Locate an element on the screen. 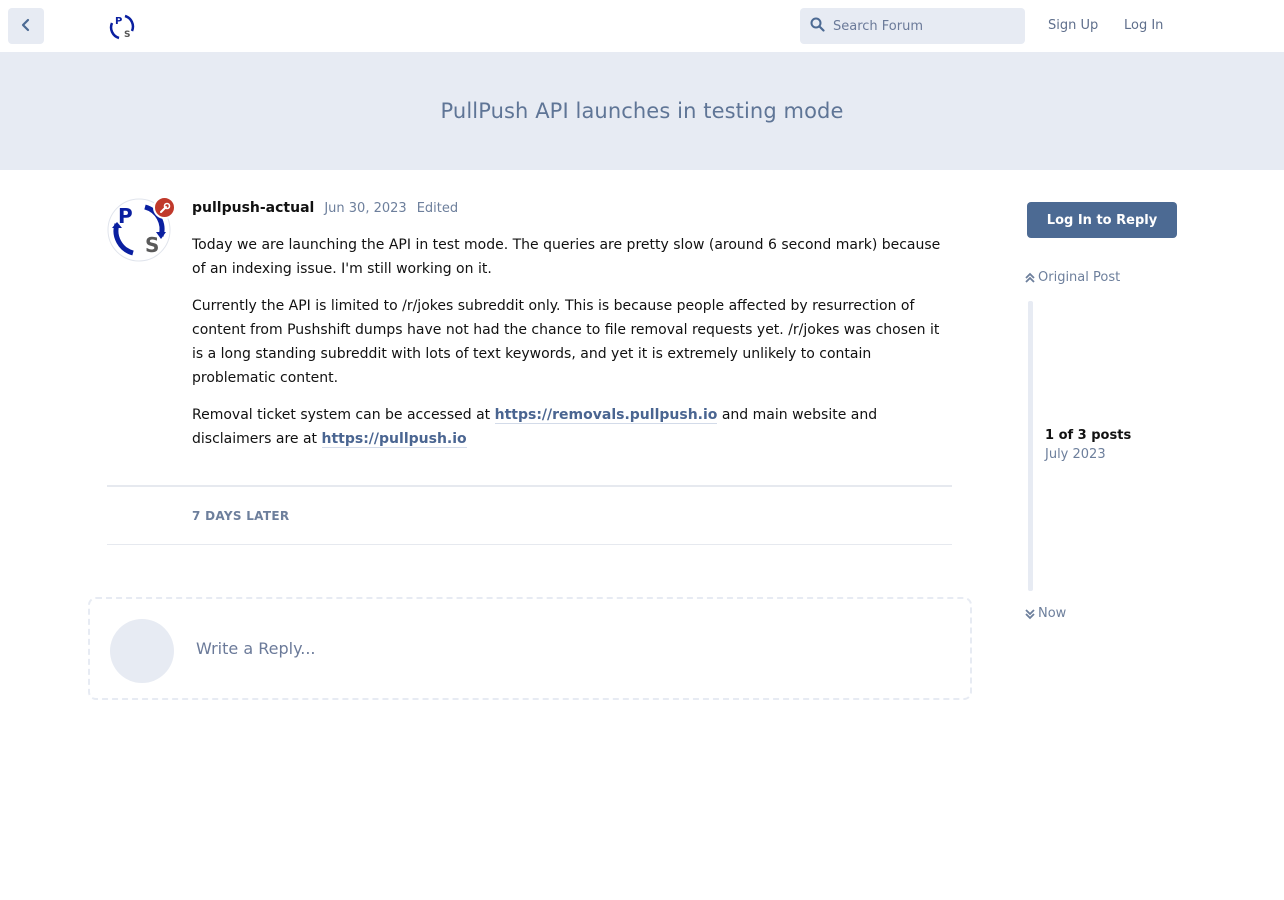  website-link: https://pullpush.io is located at coordinates (394, 439).